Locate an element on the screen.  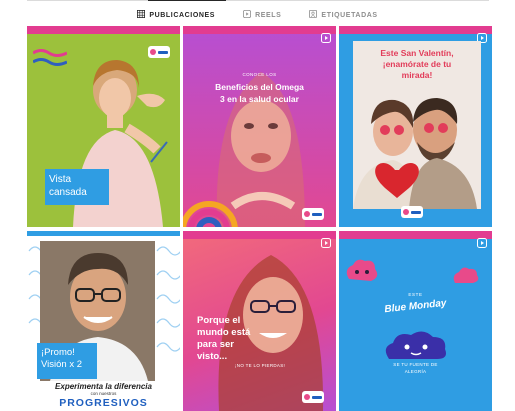
tab-reels: REELS is located at coordinates (262, 15).